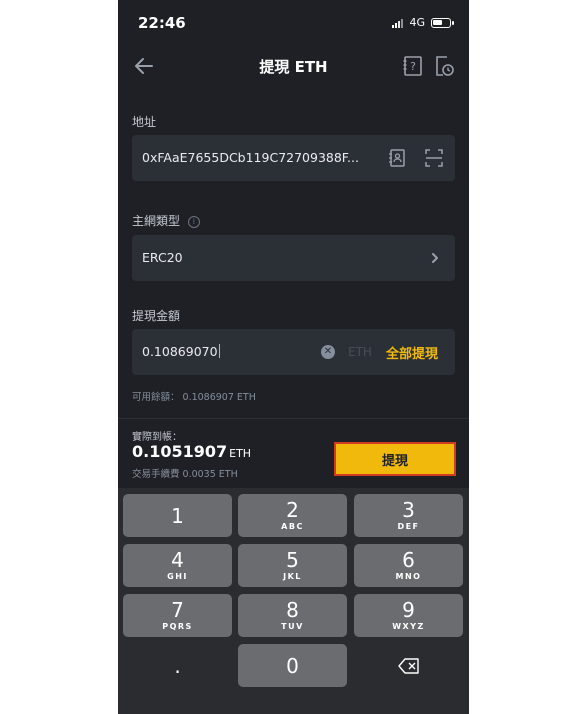 The image size is (565, 714). I want to click on help-document-icon: ?, so click(413, 66).